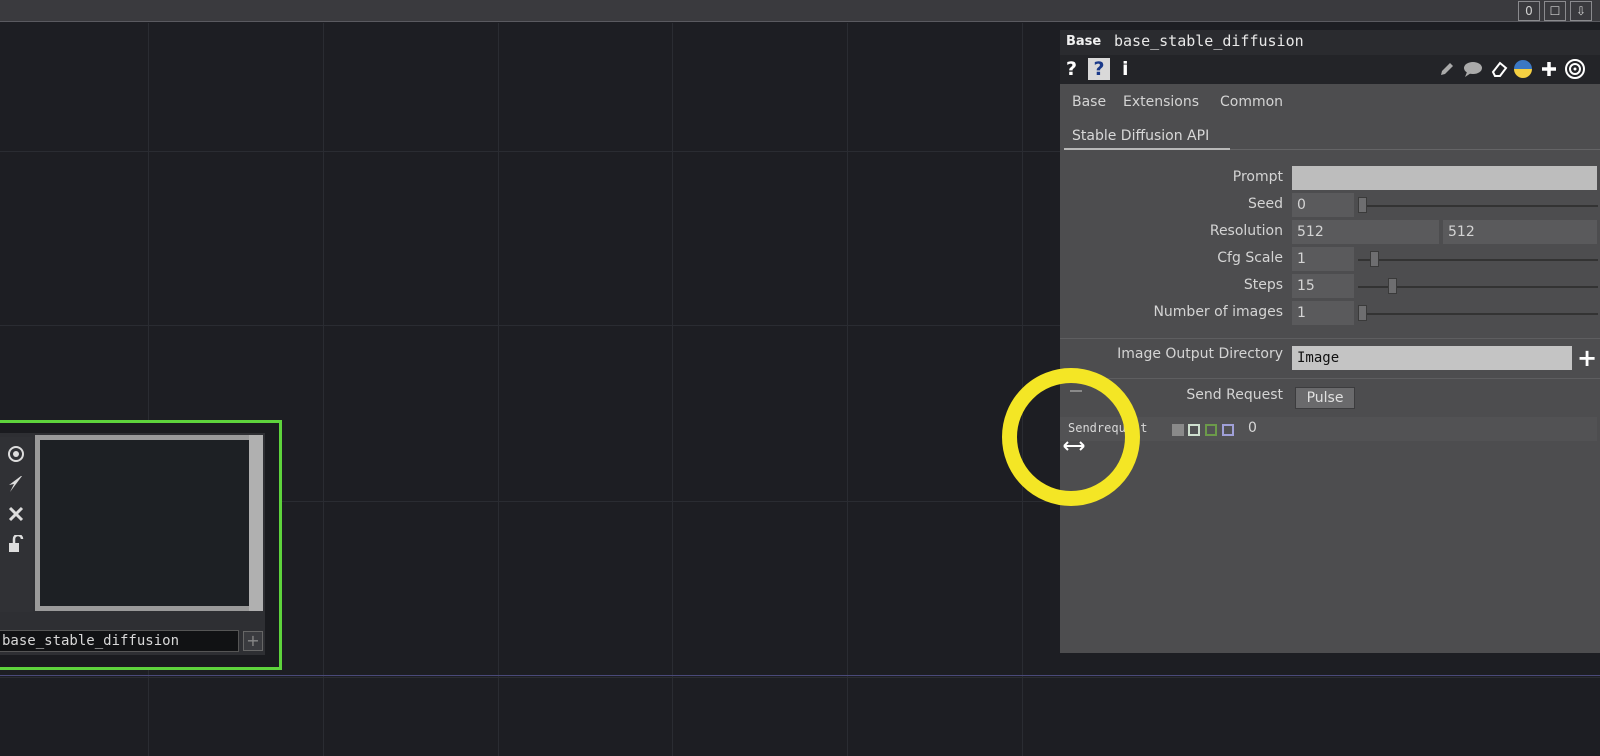  What do you see at coordinates (16, 454) in the screenshot?
I see `target-icon` at bounding box center [16, 454].